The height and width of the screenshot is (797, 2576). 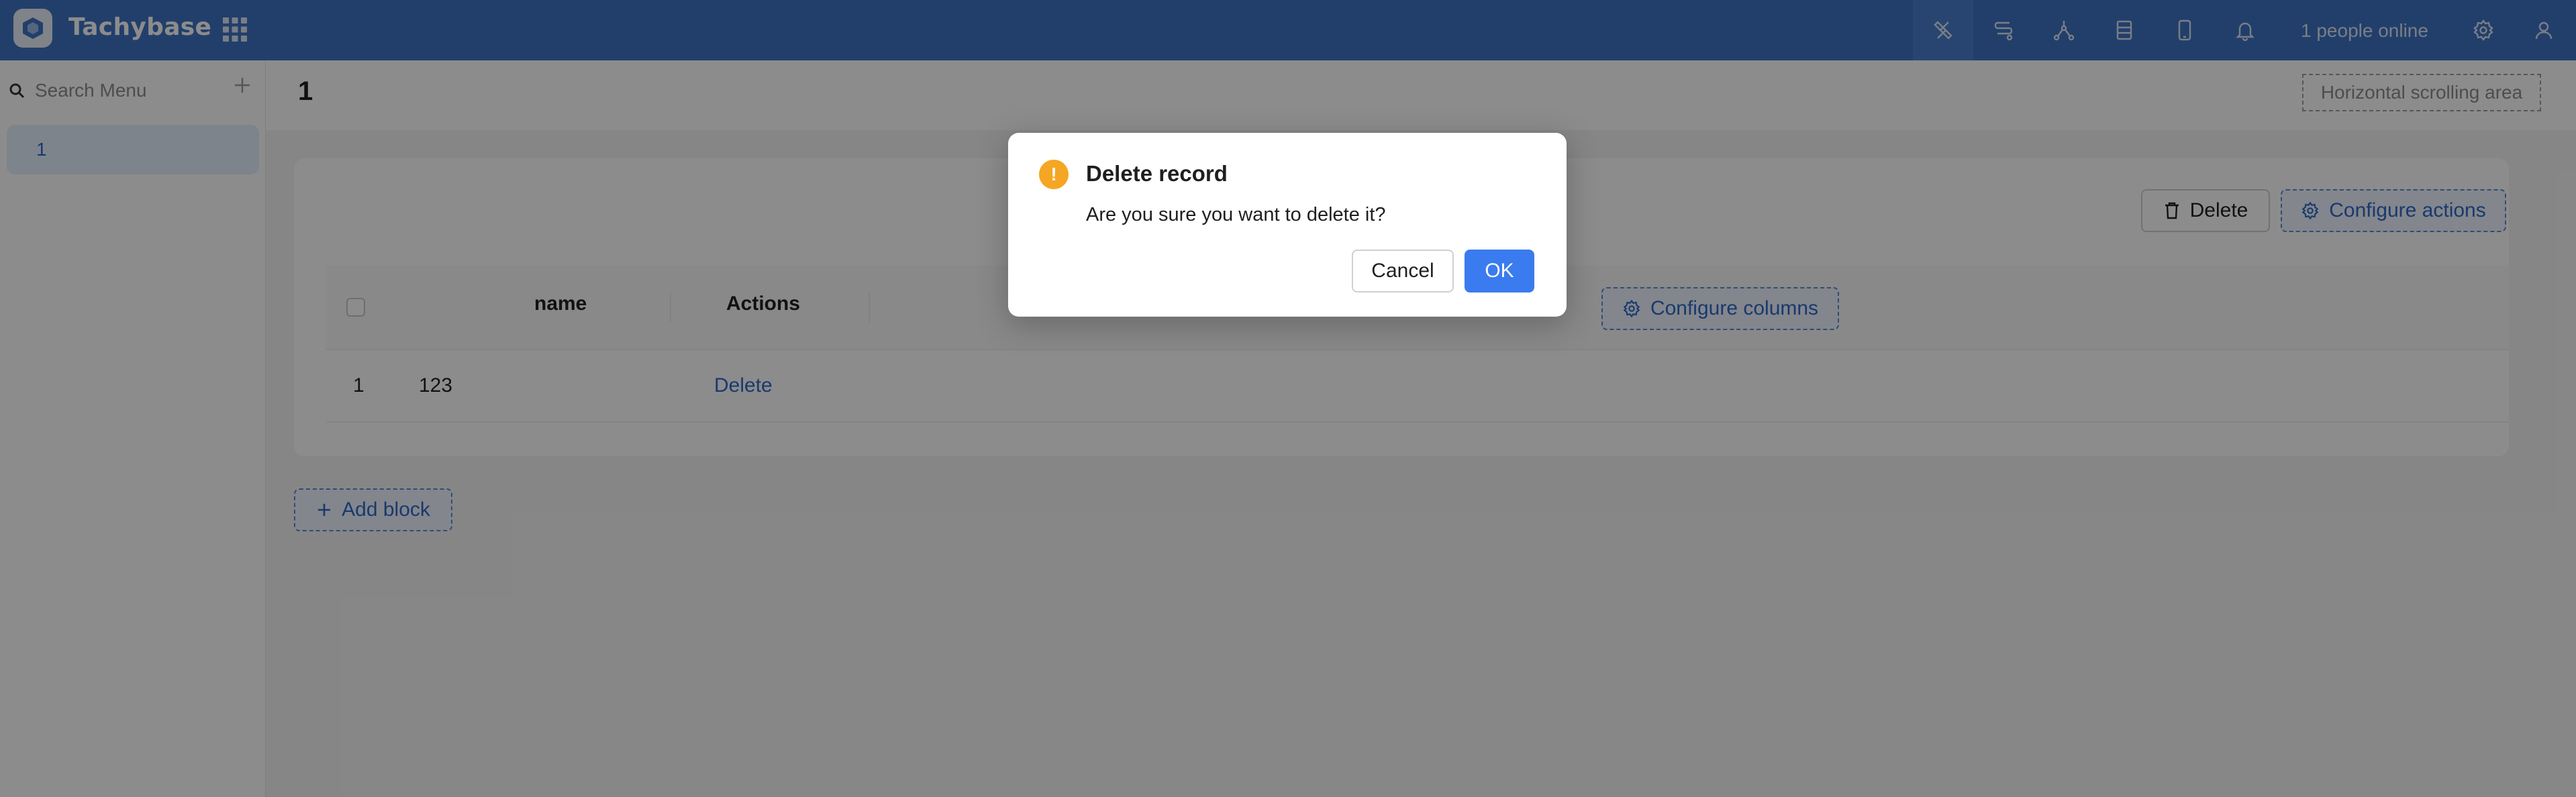 What do you see at coordinates (1403, 271) in the screenshot?
I see `cancel-button: Cancel` at bounding box center [1403, 271].